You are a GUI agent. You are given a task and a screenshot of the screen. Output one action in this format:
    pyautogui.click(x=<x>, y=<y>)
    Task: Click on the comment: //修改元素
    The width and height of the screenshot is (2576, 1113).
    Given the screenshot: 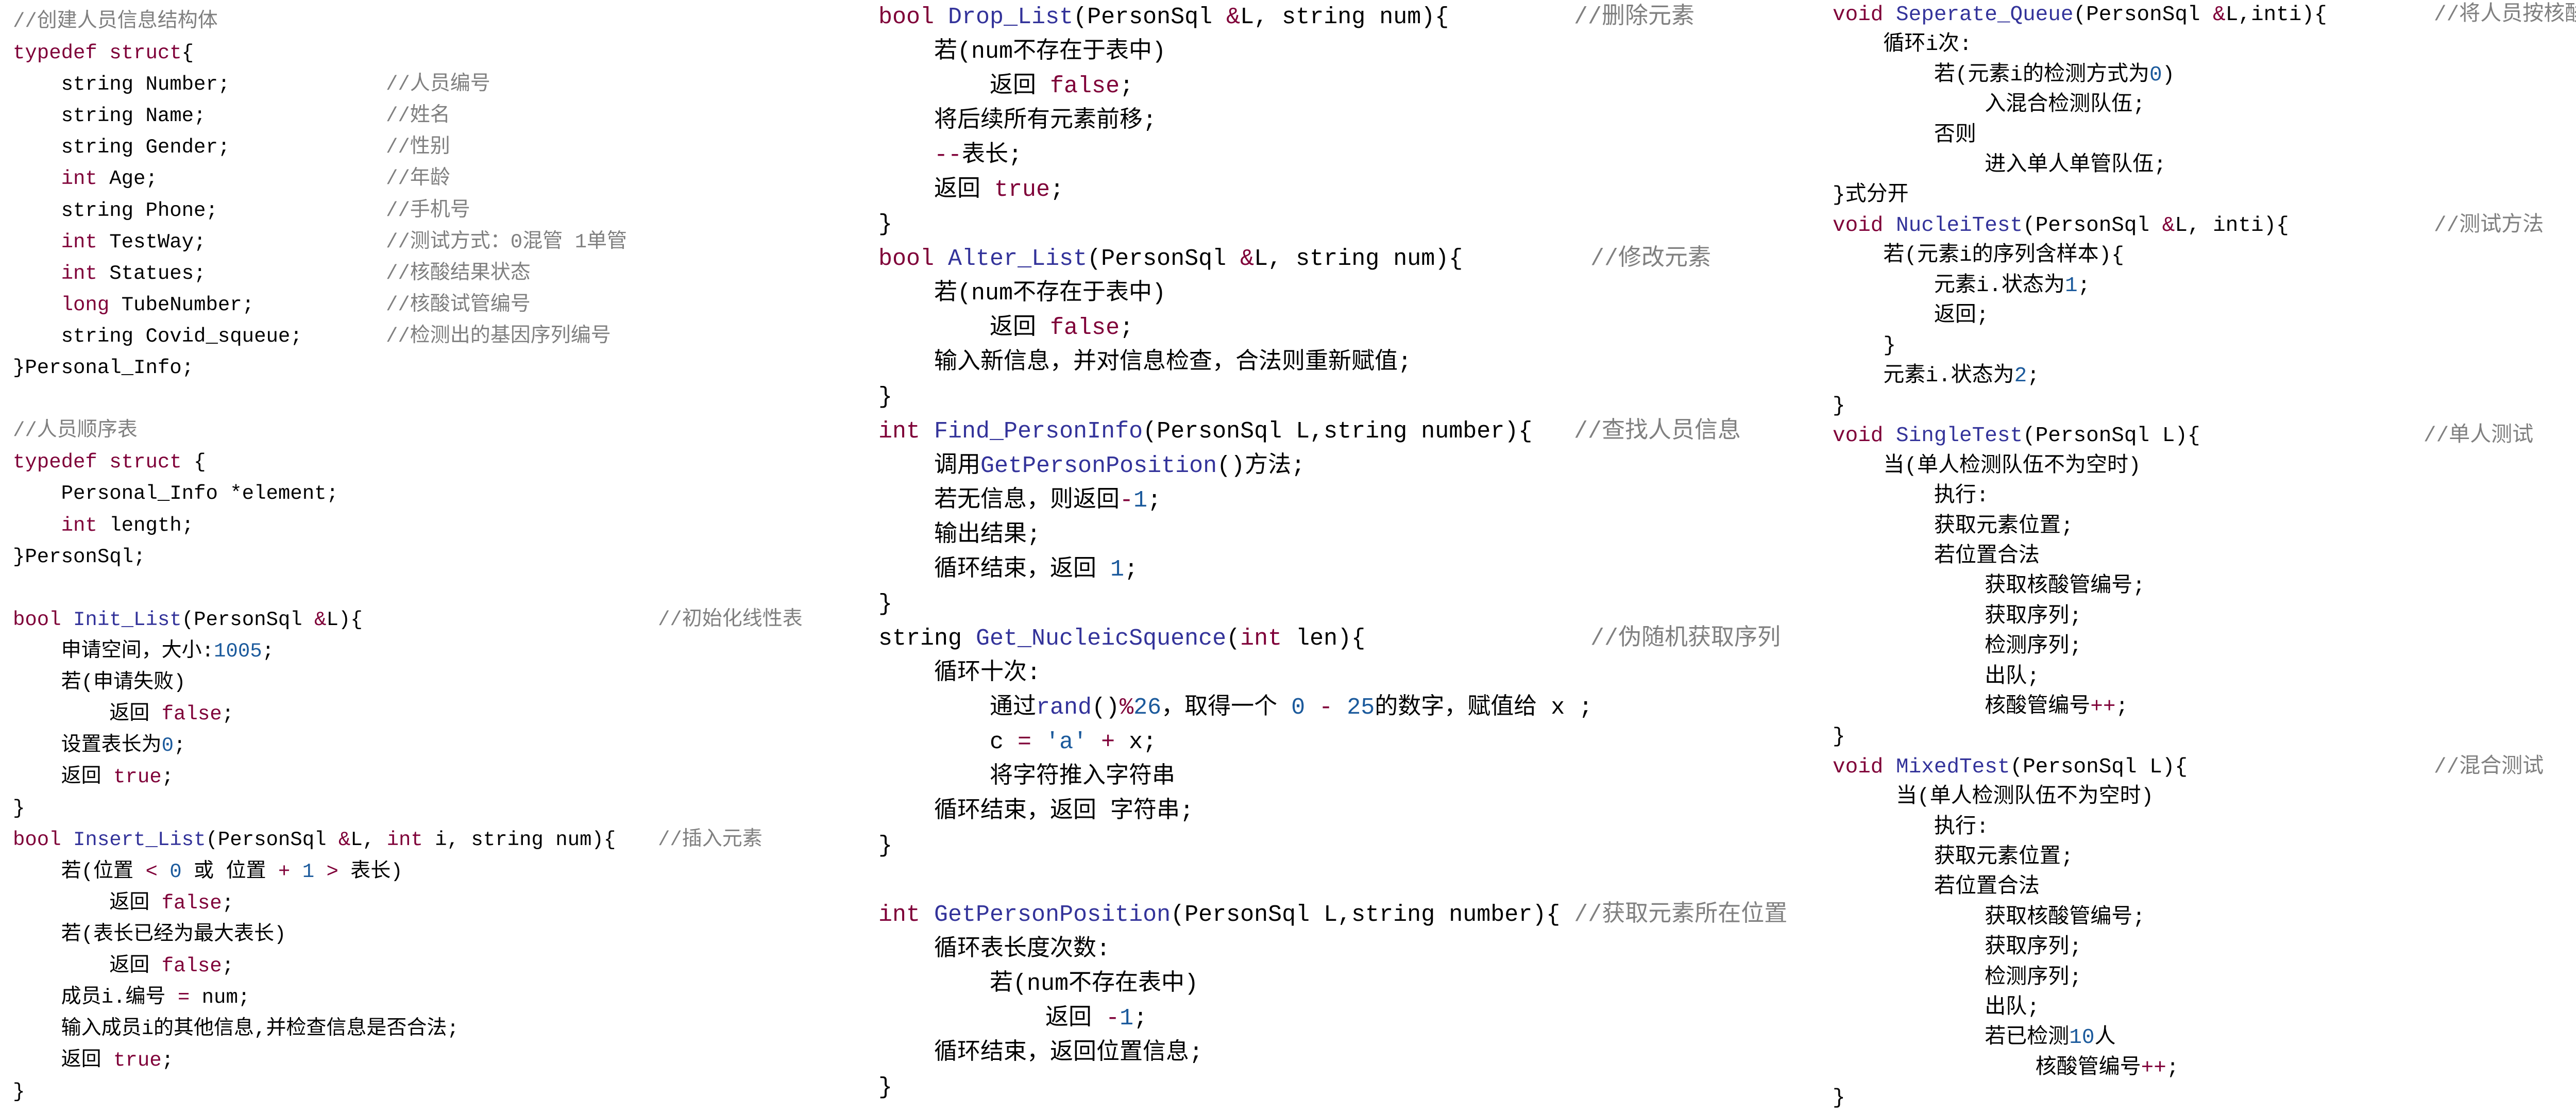 What is the action you would take?
    pyautogui.click(x=1650, y=259)
    